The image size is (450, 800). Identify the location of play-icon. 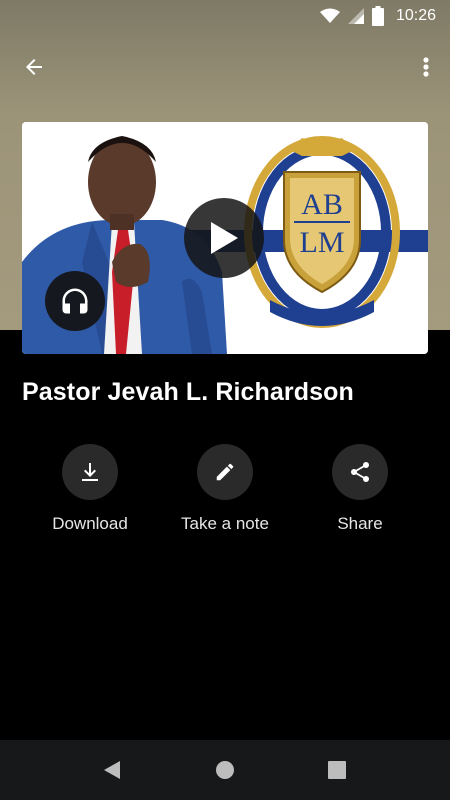
(224, 238).